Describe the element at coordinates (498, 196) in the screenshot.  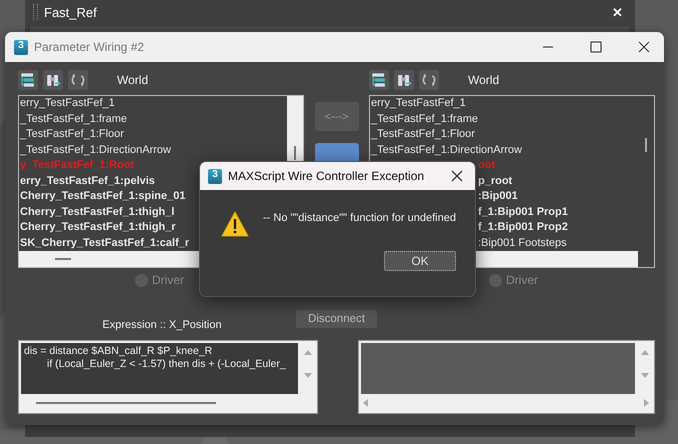
I see `list-item: :Bip001` at that location.